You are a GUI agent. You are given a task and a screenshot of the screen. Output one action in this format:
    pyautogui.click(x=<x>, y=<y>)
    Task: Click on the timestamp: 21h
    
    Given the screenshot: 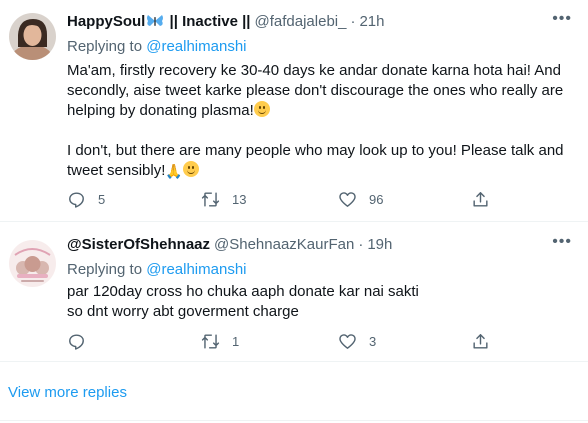 What is the action you would take?
    pyautogui.click(x=371, y=22)
    